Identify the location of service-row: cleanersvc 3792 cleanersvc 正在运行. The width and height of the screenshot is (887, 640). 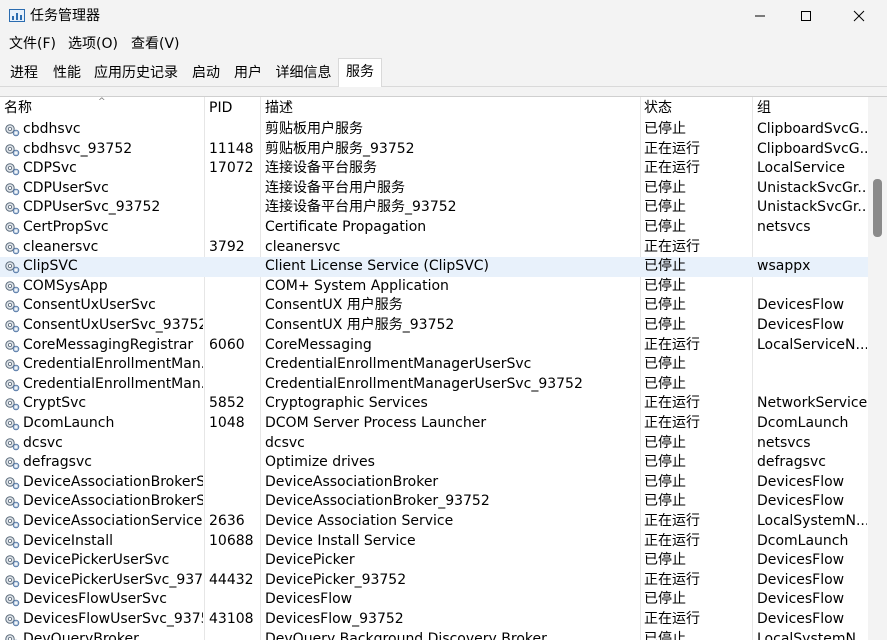
(434, 248).